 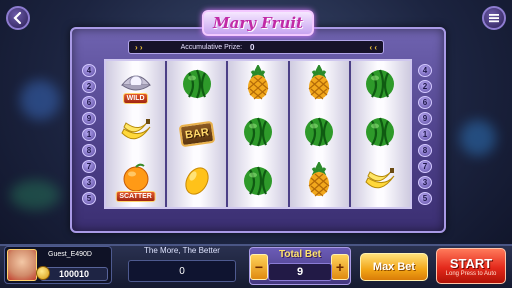 I want to click on reel-column: WILD SCATTER, so click(x=137, y=134).